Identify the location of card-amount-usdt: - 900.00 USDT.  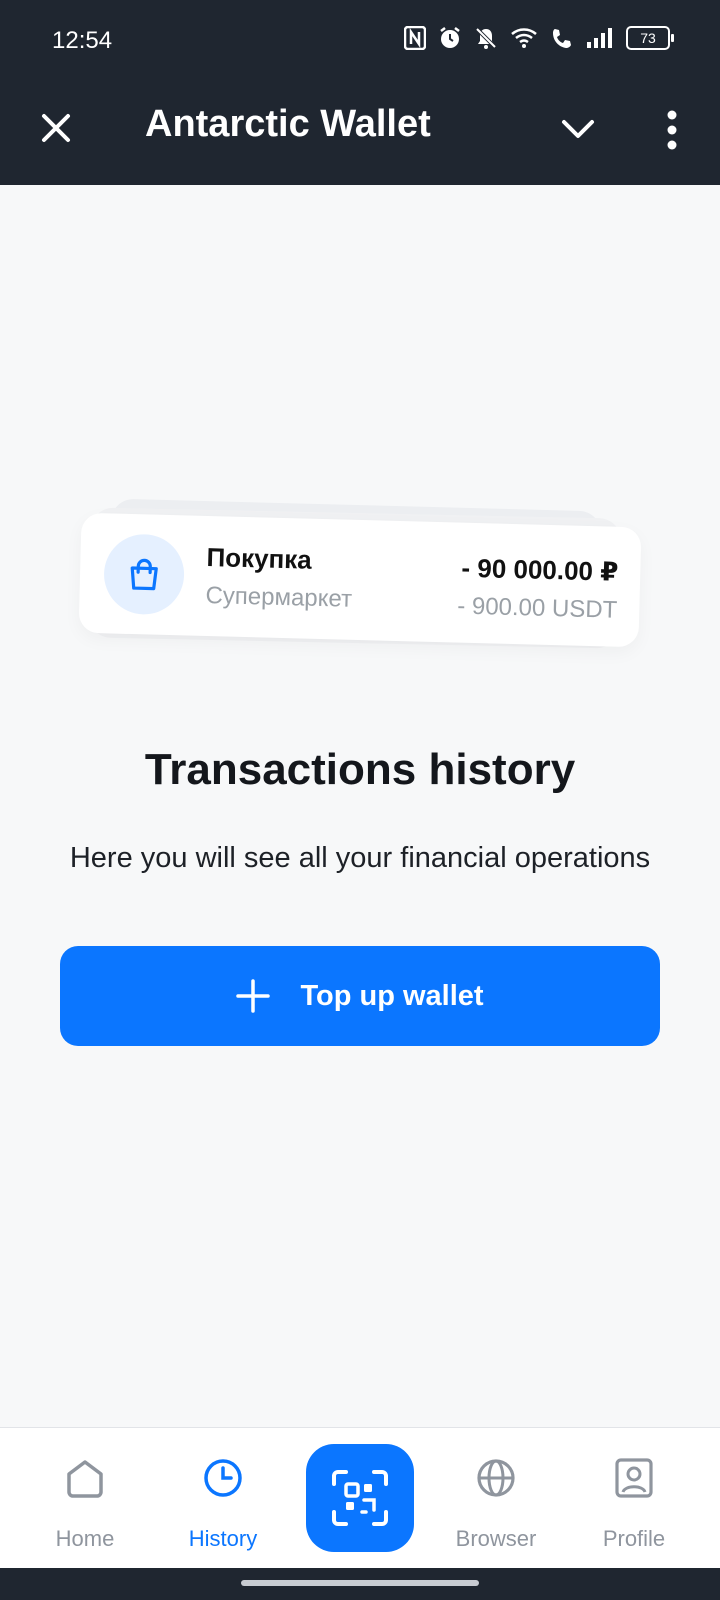
(537, 608).